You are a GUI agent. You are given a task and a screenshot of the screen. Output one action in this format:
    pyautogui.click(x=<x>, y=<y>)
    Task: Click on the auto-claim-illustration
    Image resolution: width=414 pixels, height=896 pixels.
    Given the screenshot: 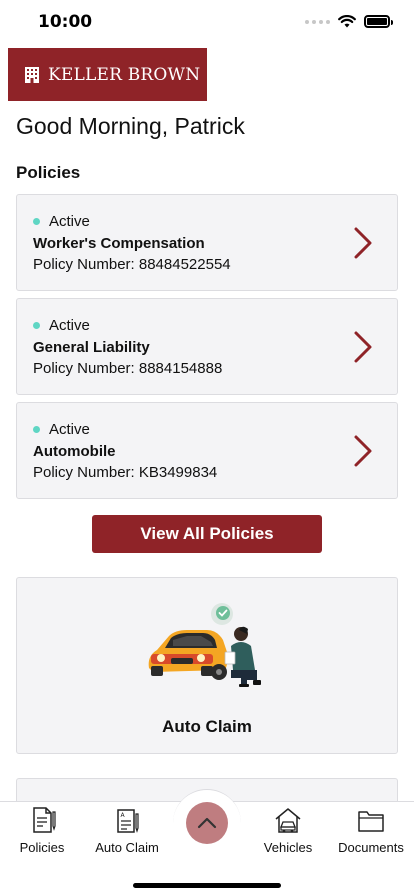 What is the action you would take?
    pyautogui.click(x=204, y=645)
    